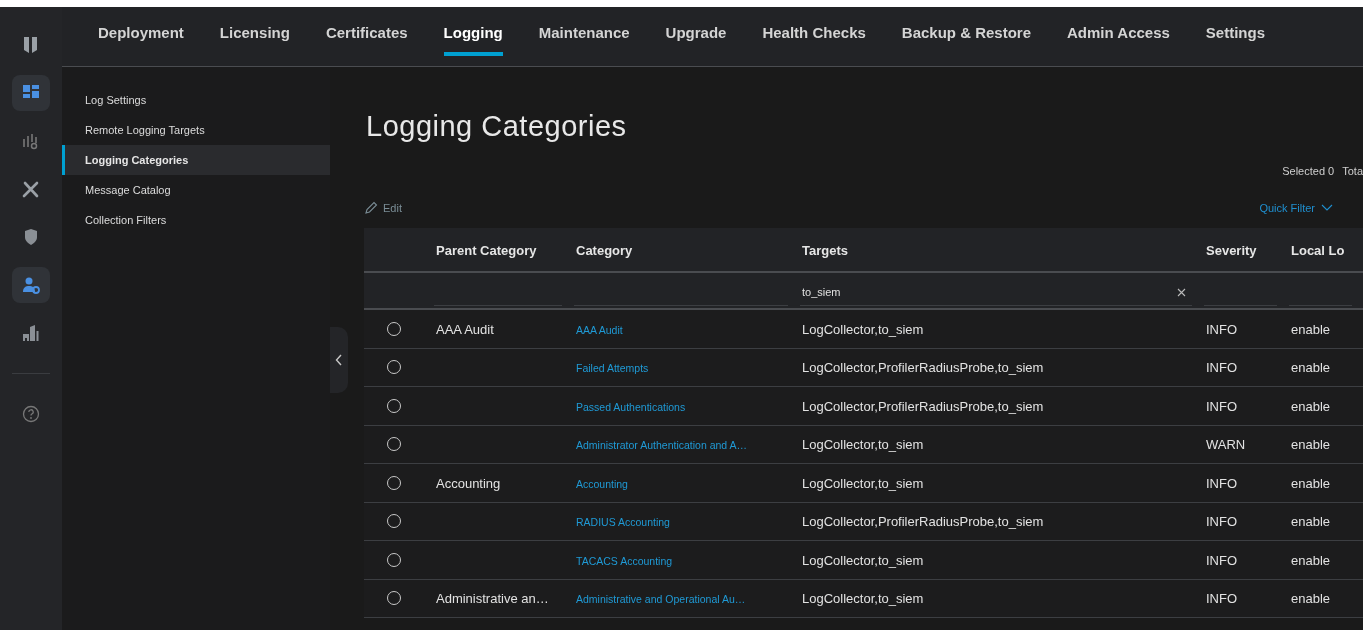  I want to click on table-cell: AAA Audit, so click(465, 329).